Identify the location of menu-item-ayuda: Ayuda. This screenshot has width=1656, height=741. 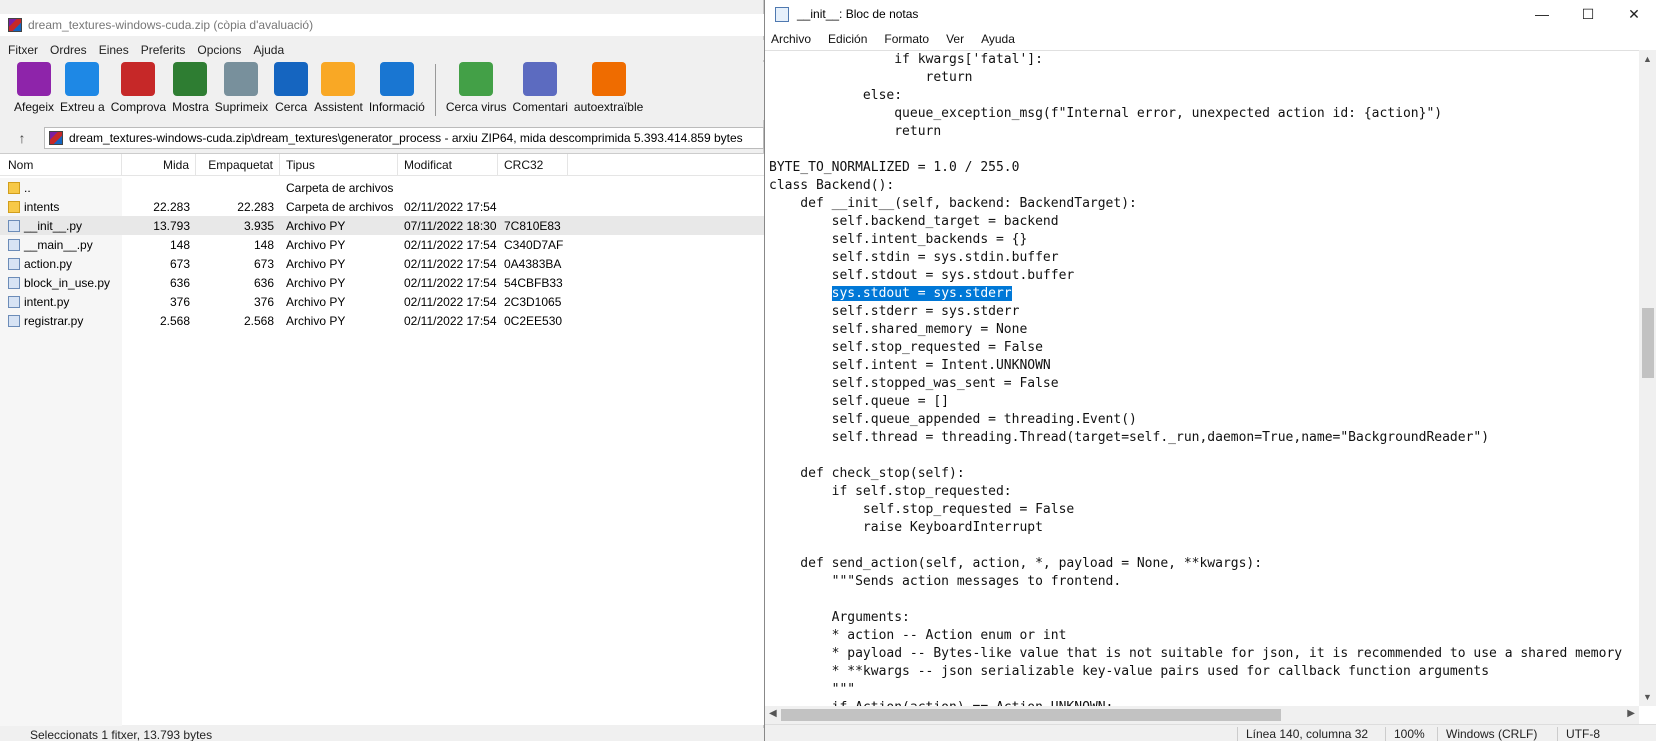
(998, 39).